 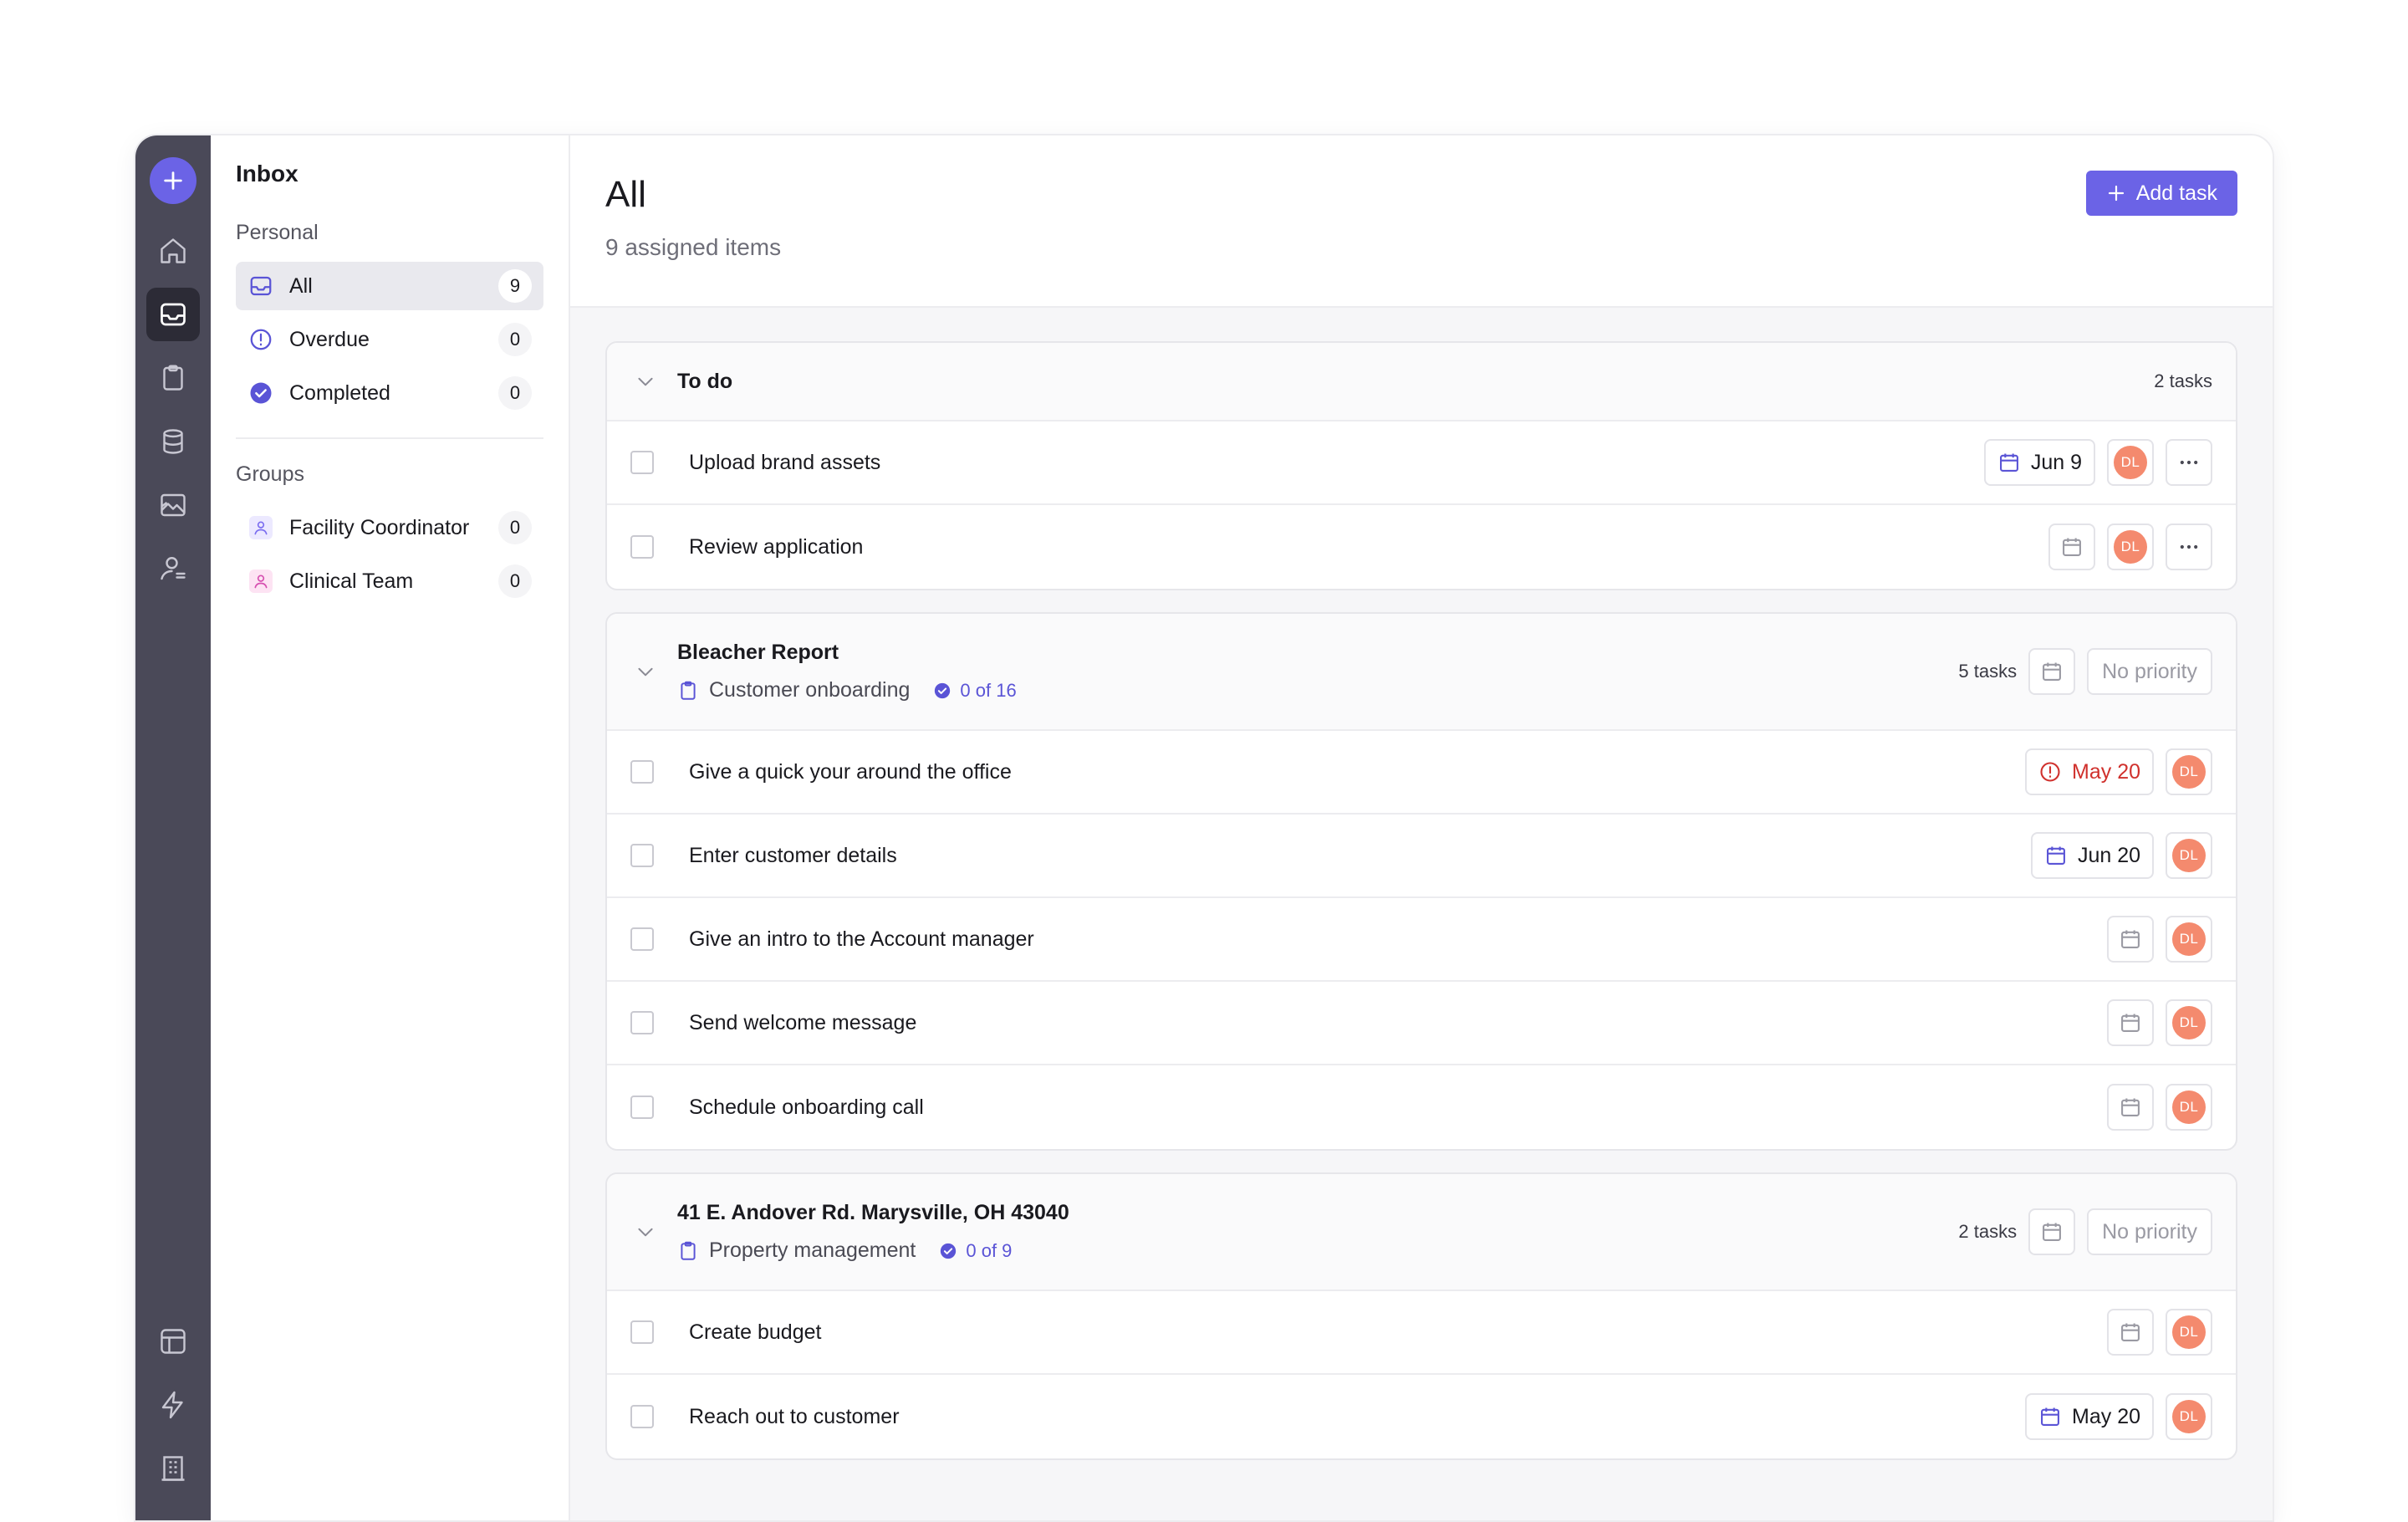 What do you see at coordinates (807, 1108) in the screenshot?
I see `task-title: Schedule onboarding call` at bounding box center [807, 1108].